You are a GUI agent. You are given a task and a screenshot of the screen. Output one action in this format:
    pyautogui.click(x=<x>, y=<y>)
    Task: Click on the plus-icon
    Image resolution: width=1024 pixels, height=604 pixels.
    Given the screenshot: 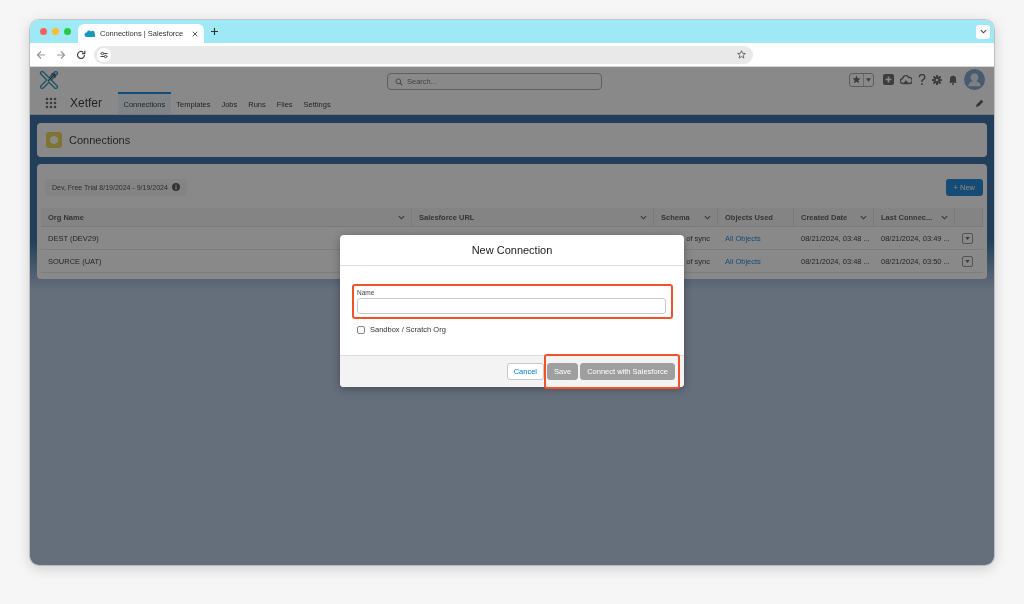 What is the action you would take?
    pyautogui.click(x=214, y=31)
    